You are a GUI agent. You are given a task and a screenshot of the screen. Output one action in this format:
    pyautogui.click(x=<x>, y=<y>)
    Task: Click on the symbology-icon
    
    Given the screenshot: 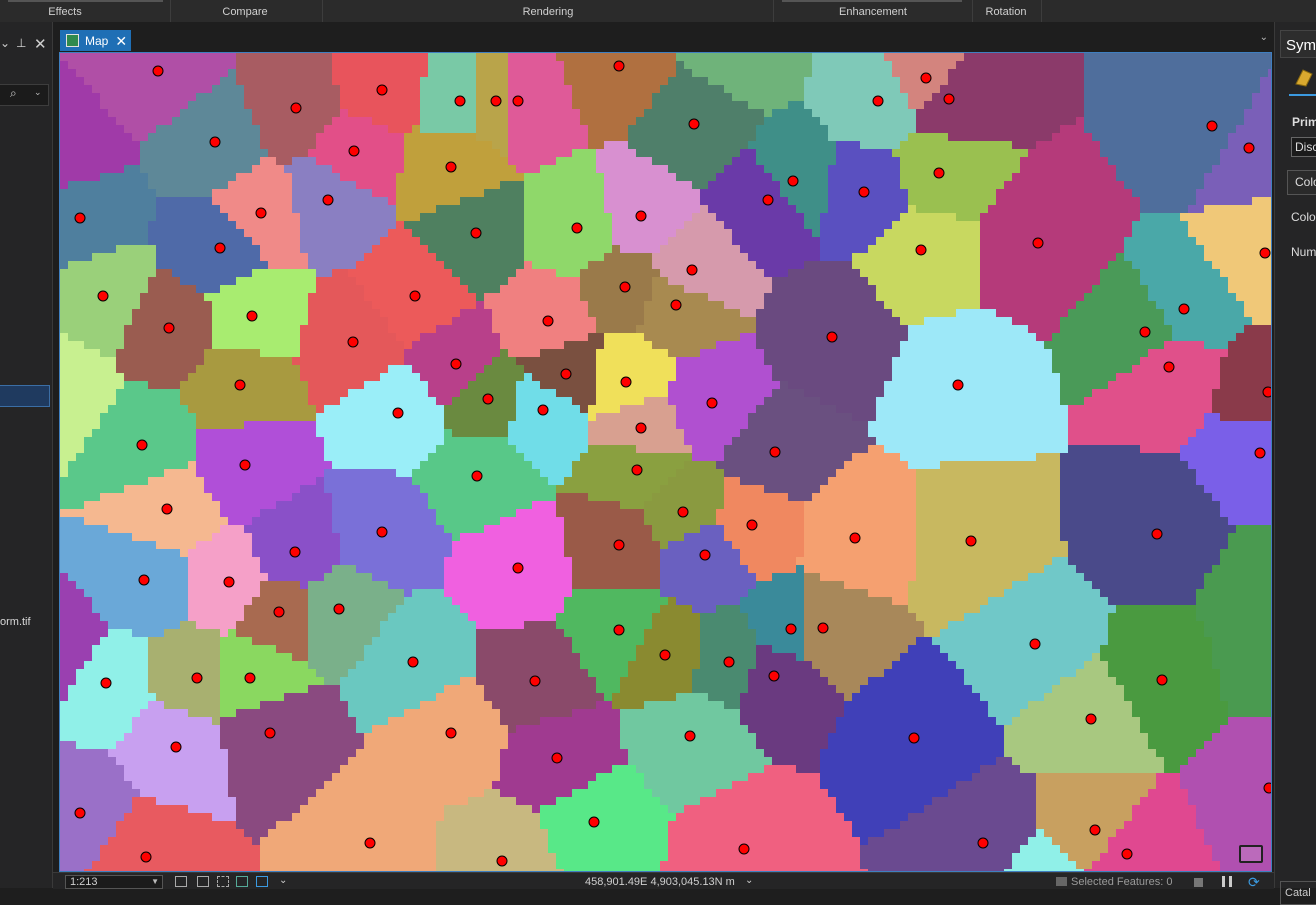 What is the action you would take?
    pyautogui.click(x=1304, y=77)
    